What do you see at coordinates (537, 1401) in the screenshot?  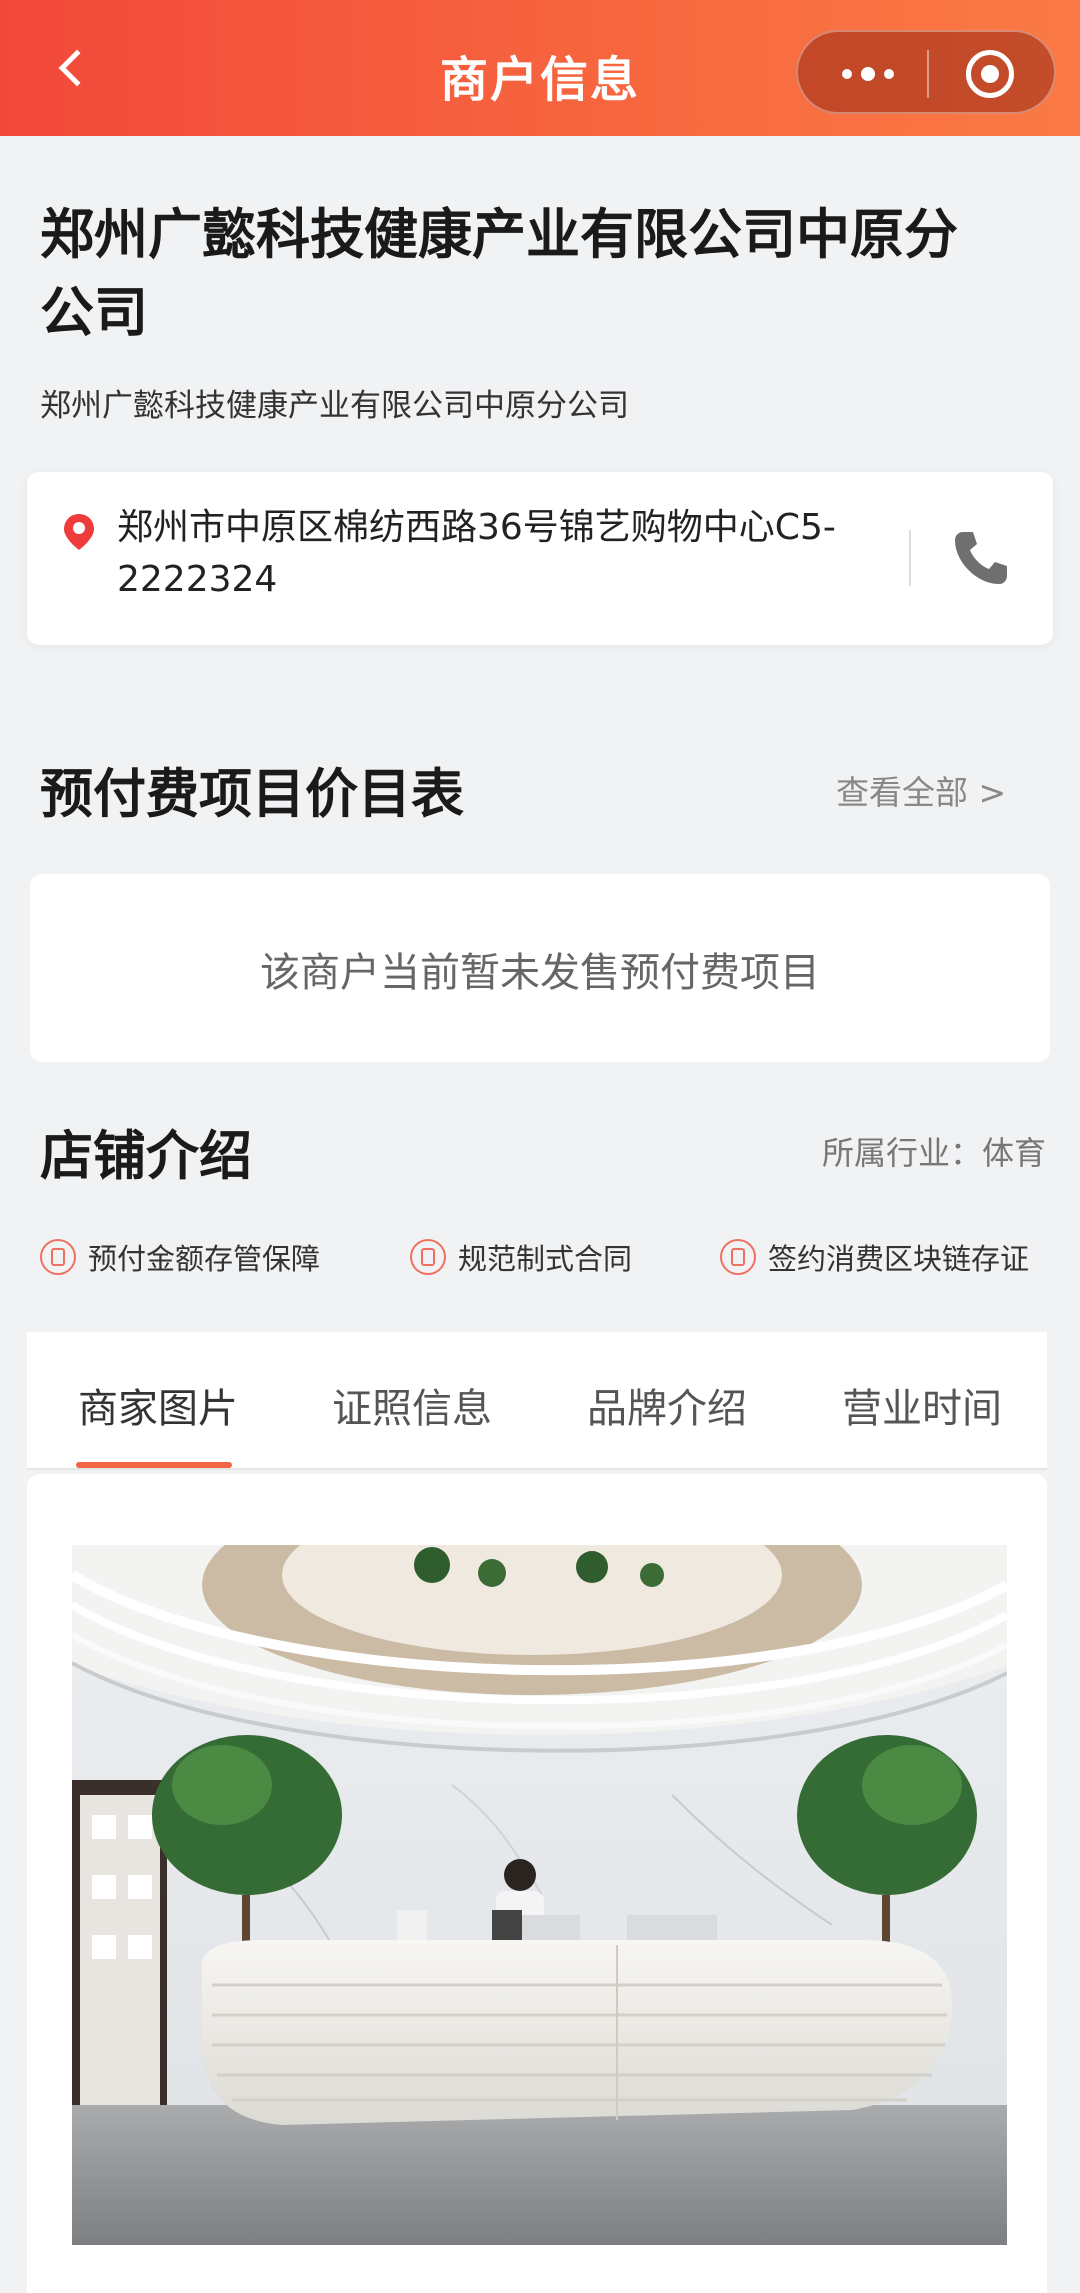 I see `info-tabs: 商家图片 证照信息 品牌介绍 营业时间` at bounding box center [537, 1401].